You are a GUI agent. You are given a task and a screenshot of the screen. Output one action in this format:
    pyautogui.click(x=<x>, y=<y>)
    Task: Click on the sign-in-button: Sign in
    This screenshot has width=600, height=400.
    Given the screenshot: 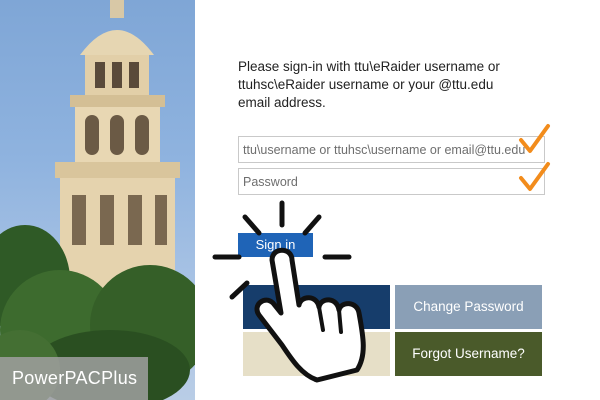 What is the action you would take?
    pyautogui.click(x=275, y=245)
    